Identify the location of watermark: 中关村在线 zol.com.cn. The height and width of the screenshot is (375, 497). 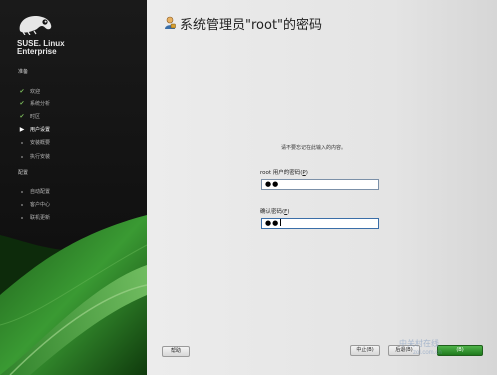
(420, 347).